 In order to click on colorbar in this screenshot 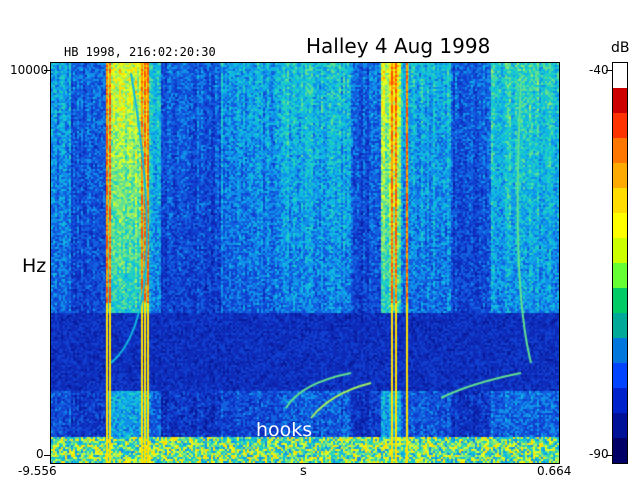, I will do `click(620, 263)`.